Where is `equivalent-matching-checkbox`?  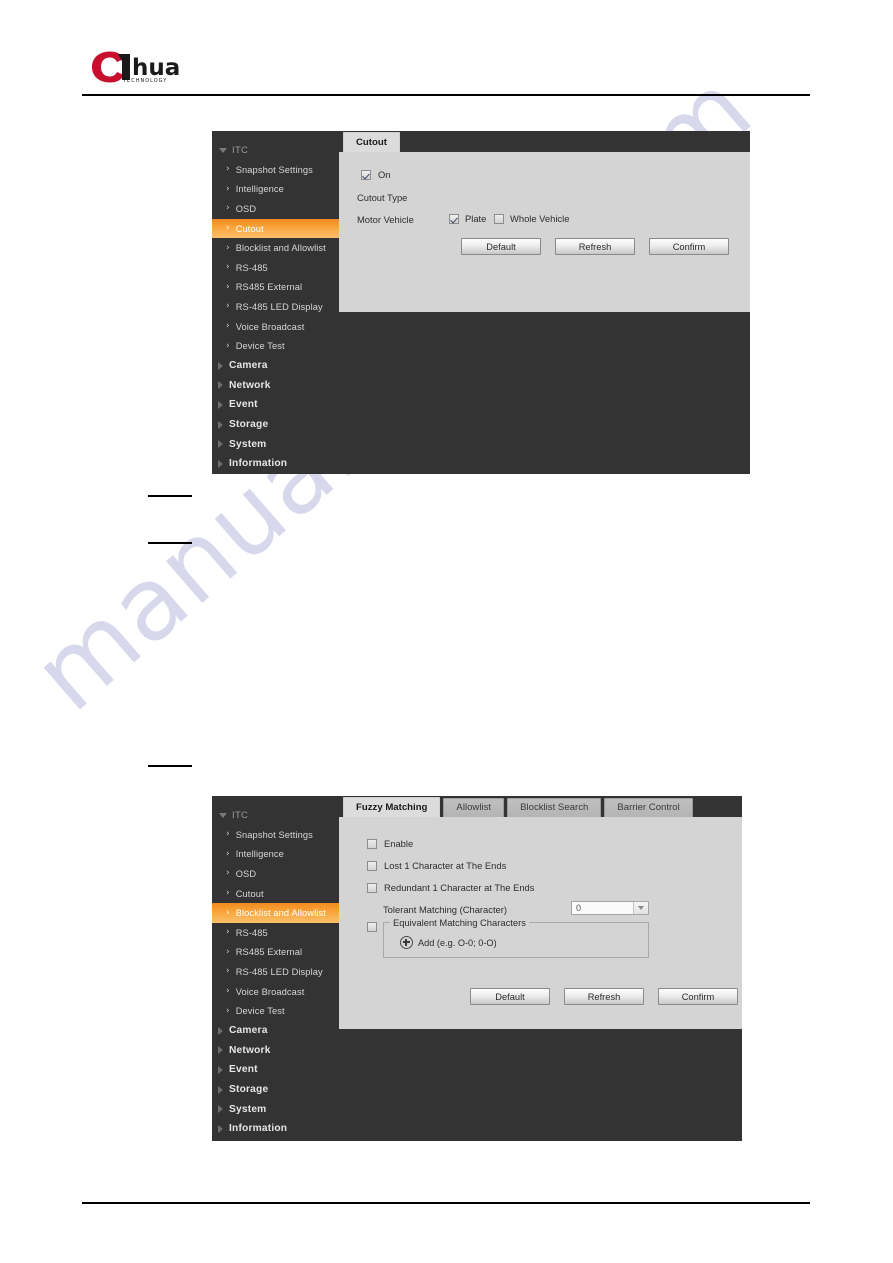 equivalent-matching-checkbox is located at coordinates (372, 927).